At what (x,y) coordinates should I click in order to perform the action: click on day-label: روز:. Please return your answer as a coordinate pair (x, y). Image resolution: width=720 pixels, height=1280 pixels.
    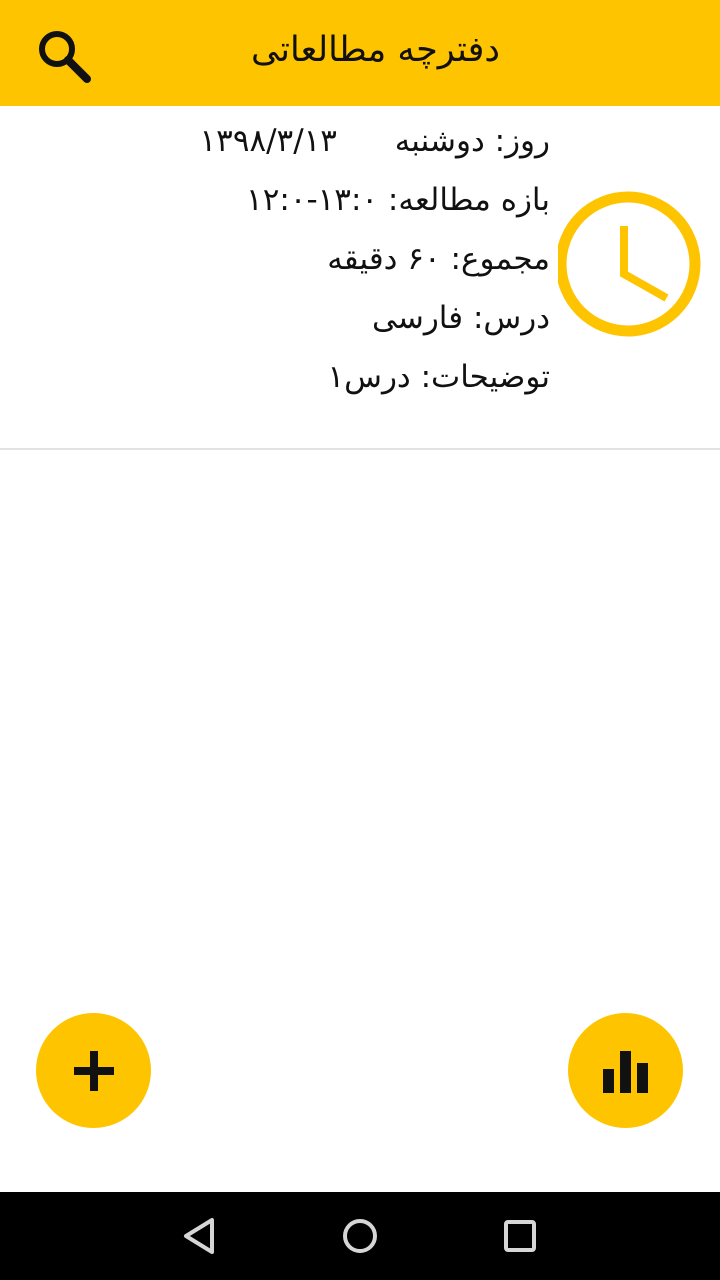
    Looking at the image, I should click on (522, 141).